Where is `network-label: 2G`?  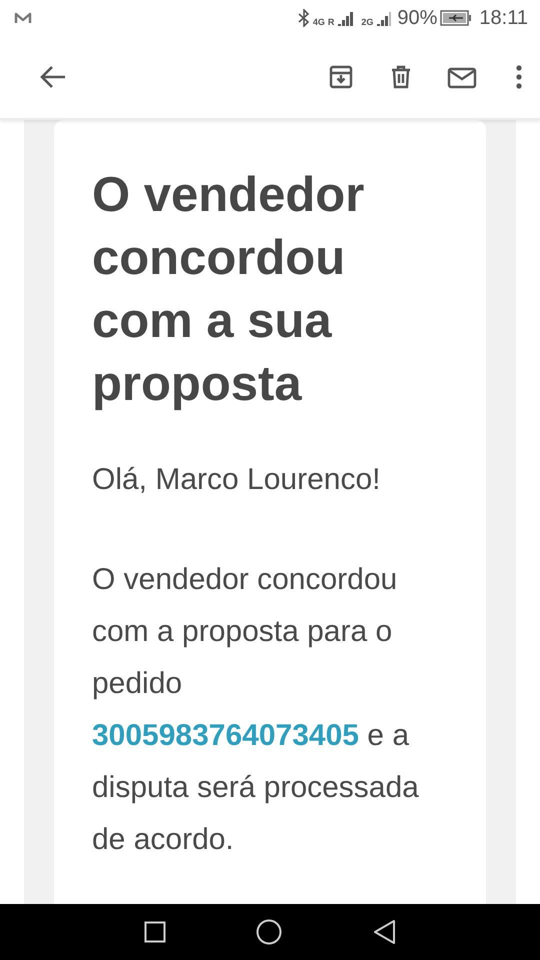 network-label: 2G is located at coordinates (367, 21).